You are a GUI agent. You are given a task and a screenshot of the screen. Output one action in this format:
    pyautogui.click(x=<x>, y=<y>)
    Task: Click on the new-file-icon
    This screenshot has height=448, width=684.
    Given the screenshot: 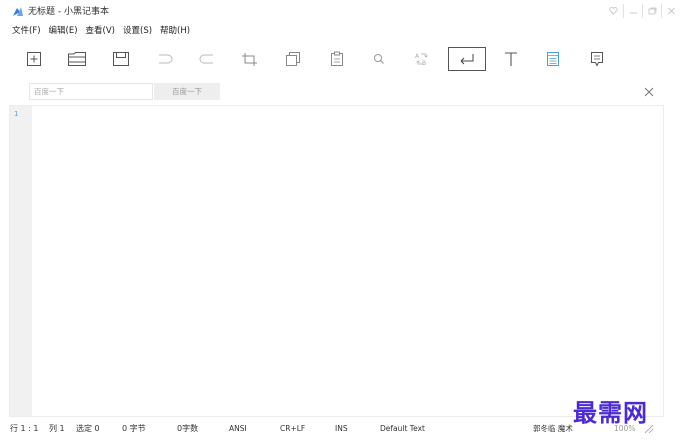 What is the action you would take?
    pyautogui.click(x=34, y=59)
    